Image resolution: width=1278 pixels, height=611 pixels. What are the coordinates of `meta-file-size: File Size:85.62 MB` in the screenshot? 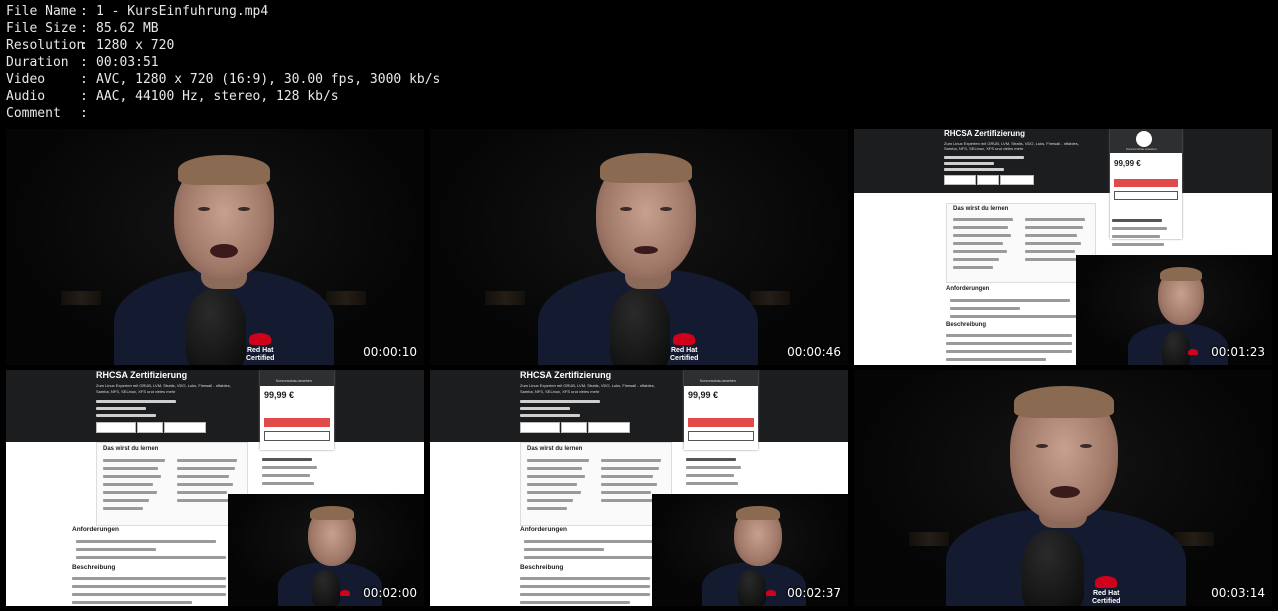 It's located at (82, 28).